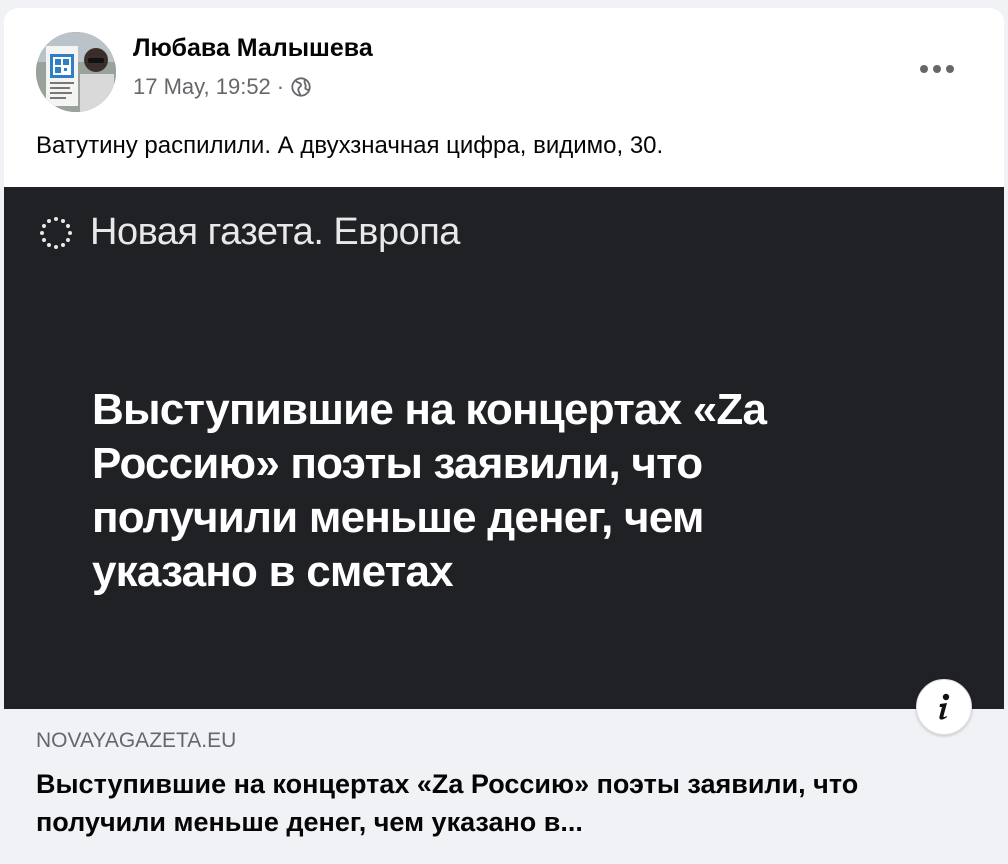 The height and width of the screenshot is (864, 1008). What do you see at coordinates (202, 87) in the screenshot?
I see `post-timestamp: 17 May, 19:52` at bounding box center [202, 87].